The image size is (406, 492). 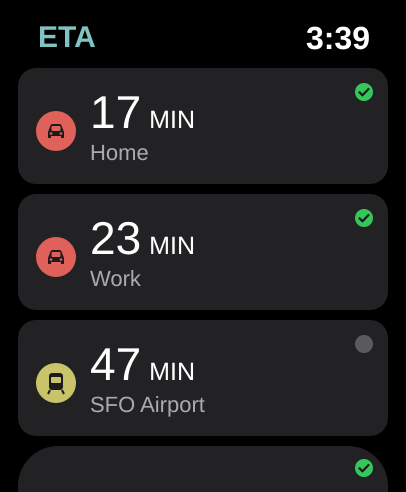 What do you see at coordinates (147, 405) in the screenshot?
I see `destination-name: SFO Airport` at bounding box center [147, 405].